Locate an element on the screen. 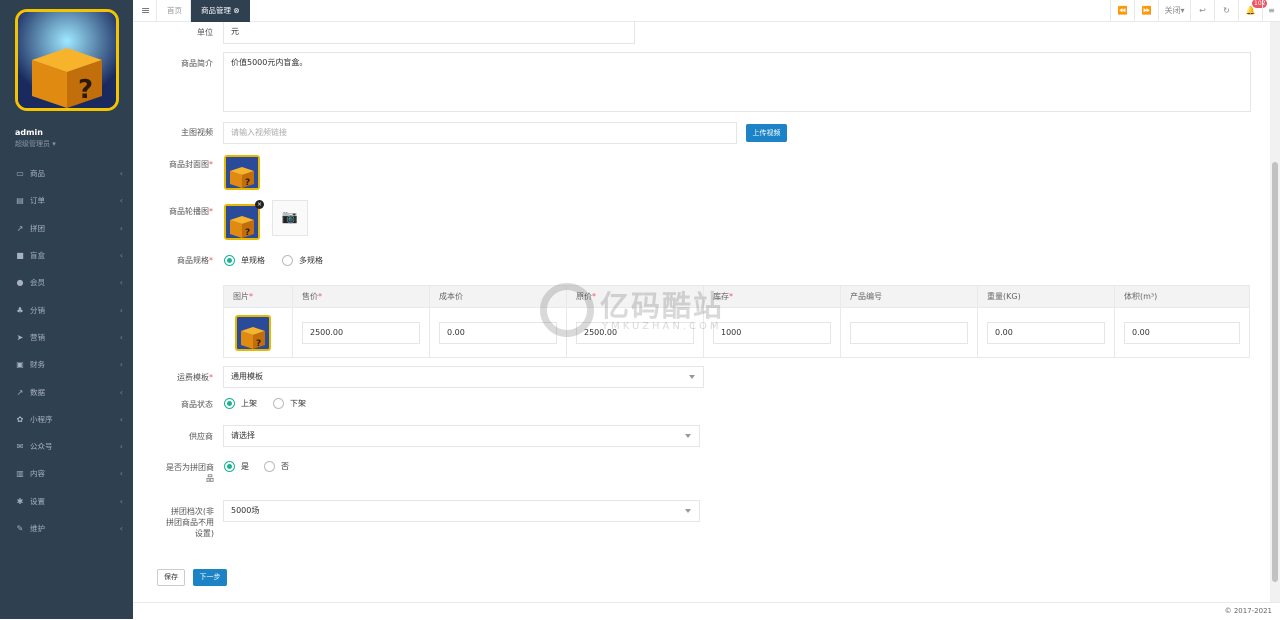 The image size is (1280, 620). column-header-volume: 体积(m³) is located at coordinates (1182, 296).